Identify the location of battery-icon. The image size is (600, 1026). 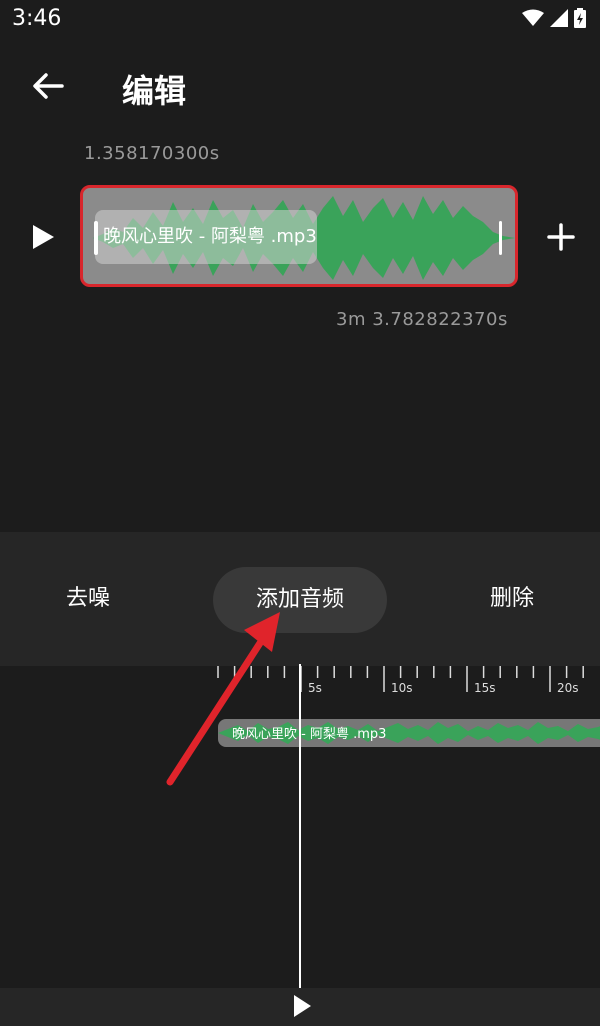
(580, 18).